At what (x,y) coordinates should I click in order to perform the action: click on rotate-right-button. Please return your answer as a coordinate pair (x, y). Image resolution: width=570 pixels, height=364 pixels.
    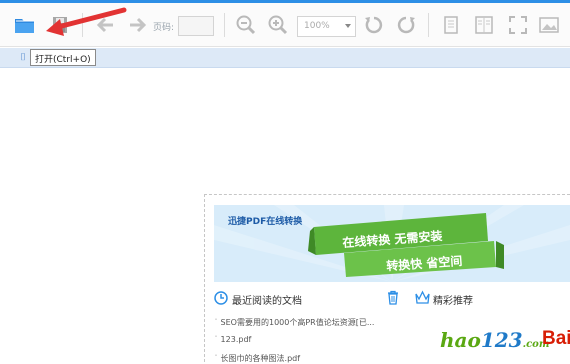
    Looking at the image, I should click on (406, 25).